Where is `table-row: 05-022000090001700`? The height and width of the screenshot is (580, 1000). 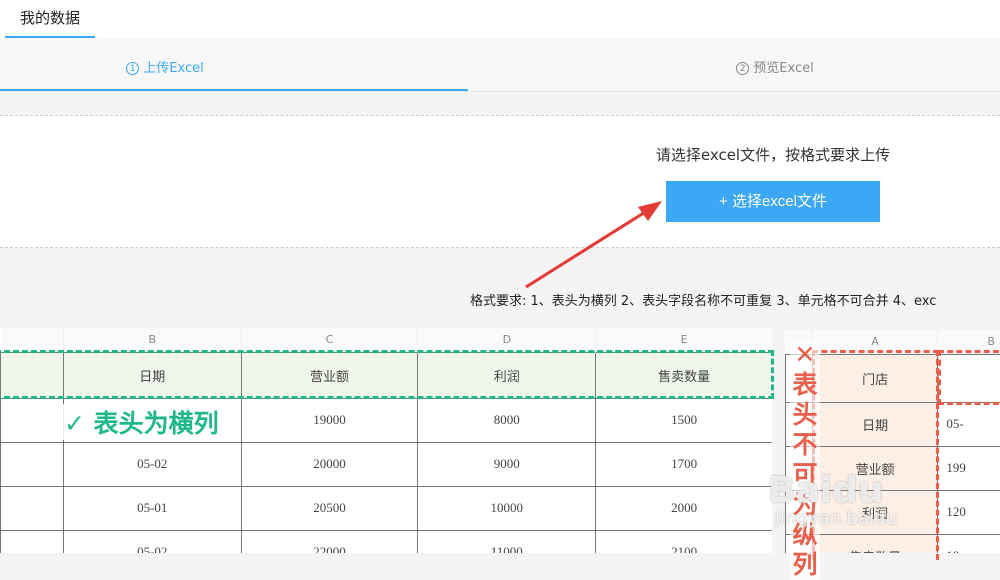 table-row: 05-022000090001700 is located at coordinates (387, 464).